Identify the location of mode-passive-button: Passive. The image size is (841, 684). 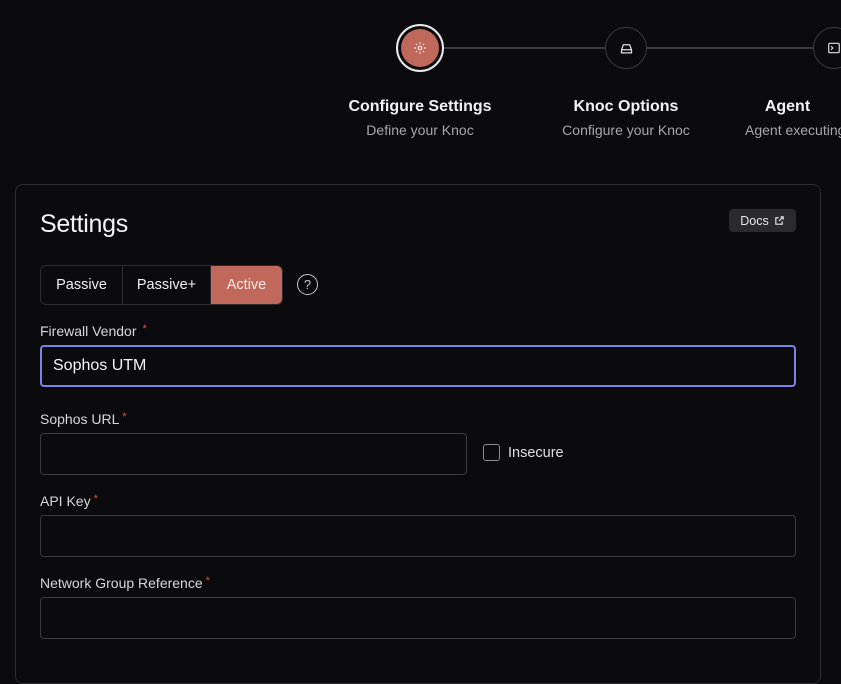
(82, 285).